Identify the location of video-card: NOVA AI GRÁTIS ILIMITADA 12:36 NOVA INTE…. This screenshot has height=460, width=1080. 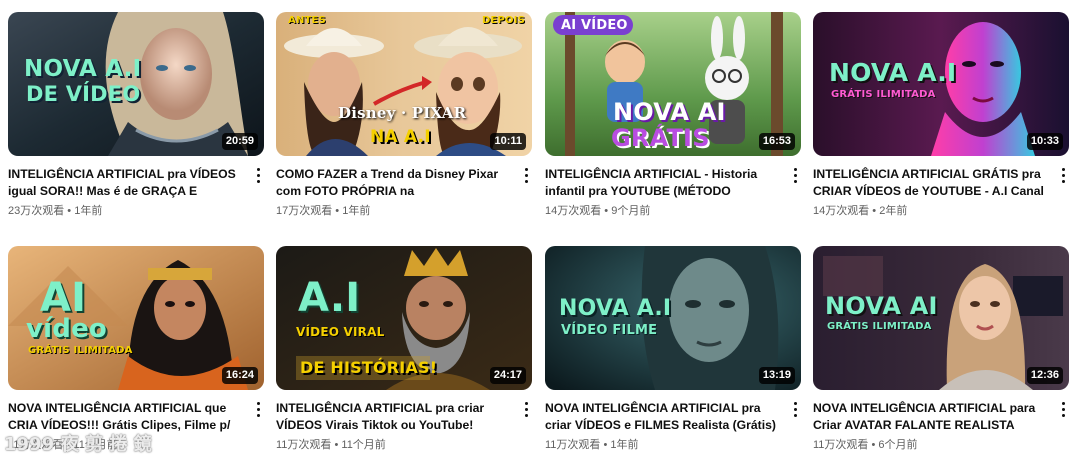
(943, 348).